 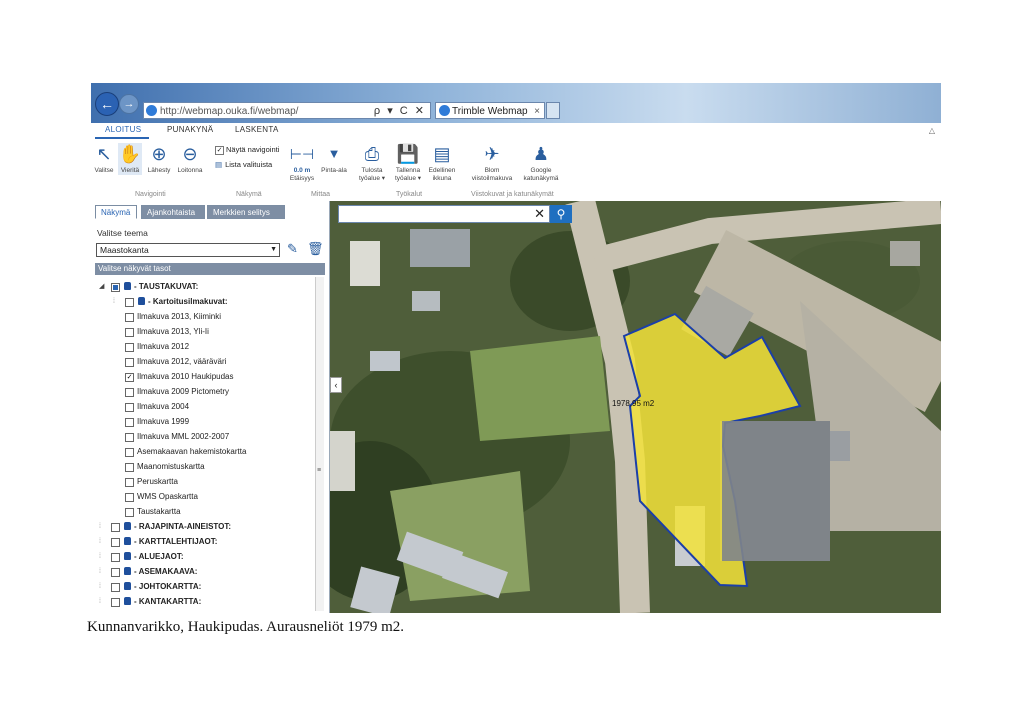 I want to click on oblique-image-label: Blom viistoilmakuva, so click(x=492, y=174).